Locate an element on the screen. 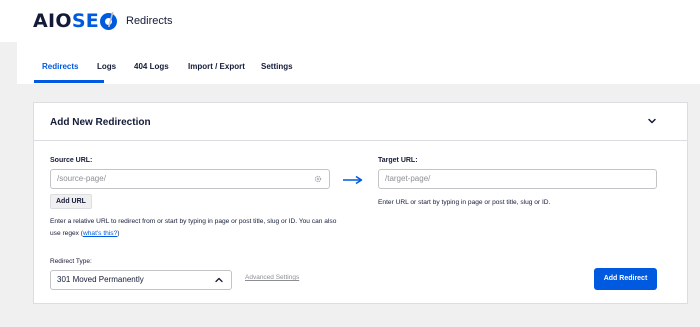 The image size is (700, 327). source-url-placeholder: /source-page/ is located at coordinates (81, 178).